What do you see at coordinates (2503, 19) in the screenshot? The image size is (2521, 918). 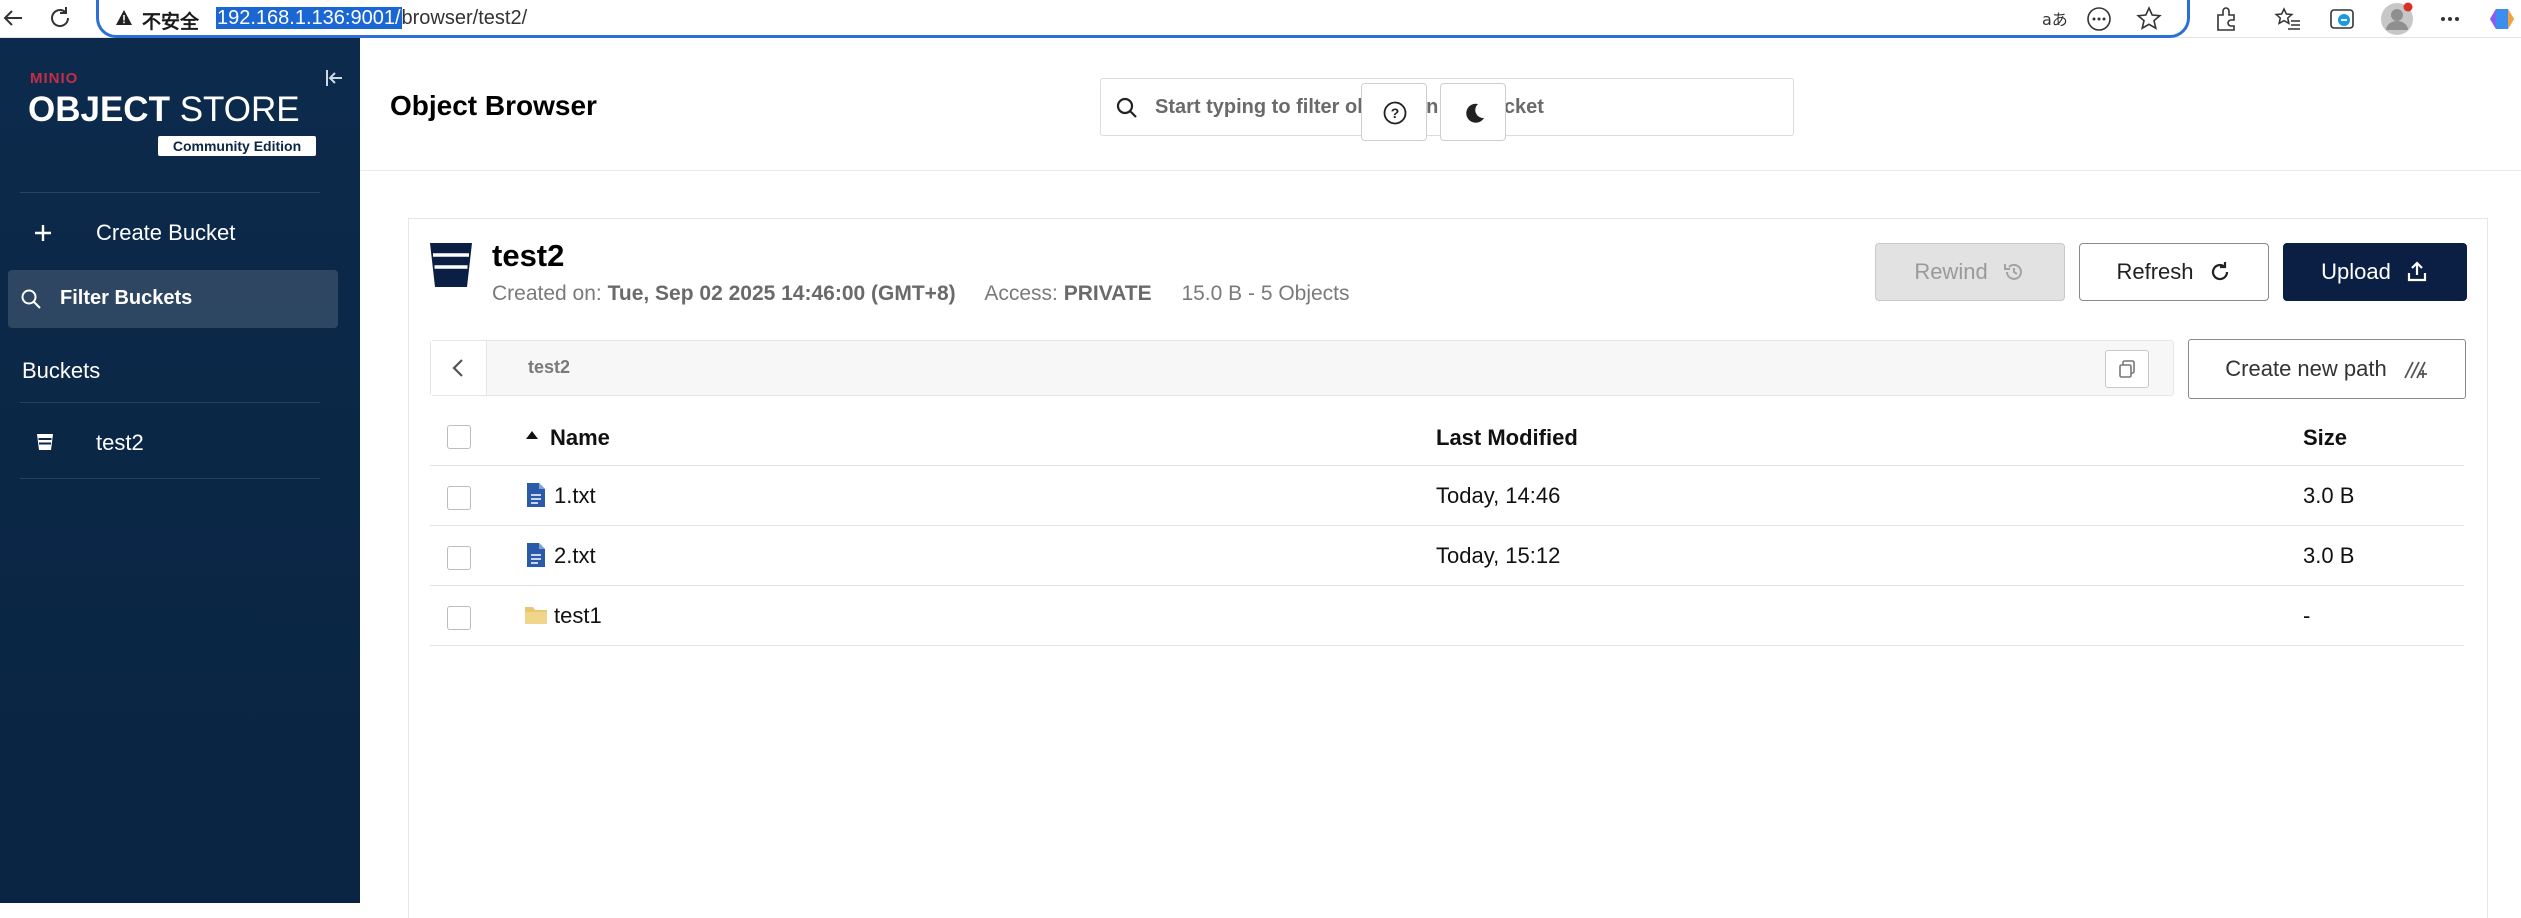 I see `copilot-icon` at bounding box center [2503, 19].